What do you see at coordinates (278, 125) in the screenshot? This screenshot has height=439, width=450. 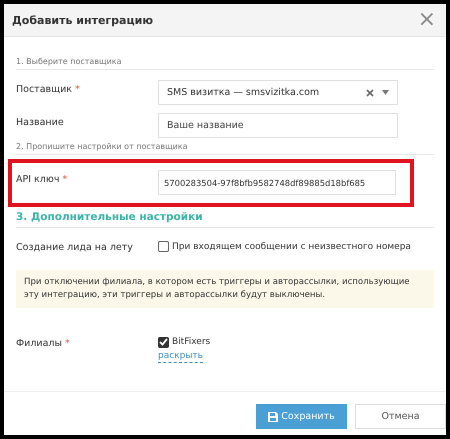 I see `input-field: Ваше название` at bounding box center [278, 125].